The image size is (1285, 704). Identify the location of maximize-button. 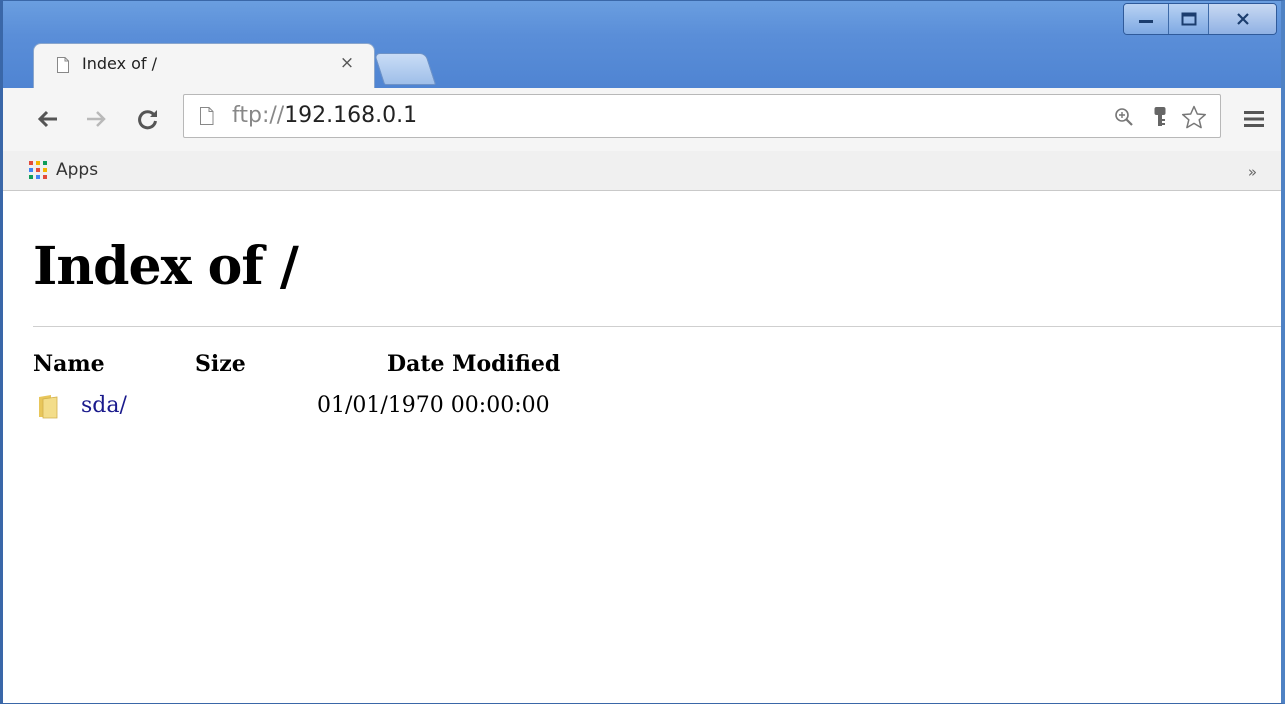
(1188, 19).